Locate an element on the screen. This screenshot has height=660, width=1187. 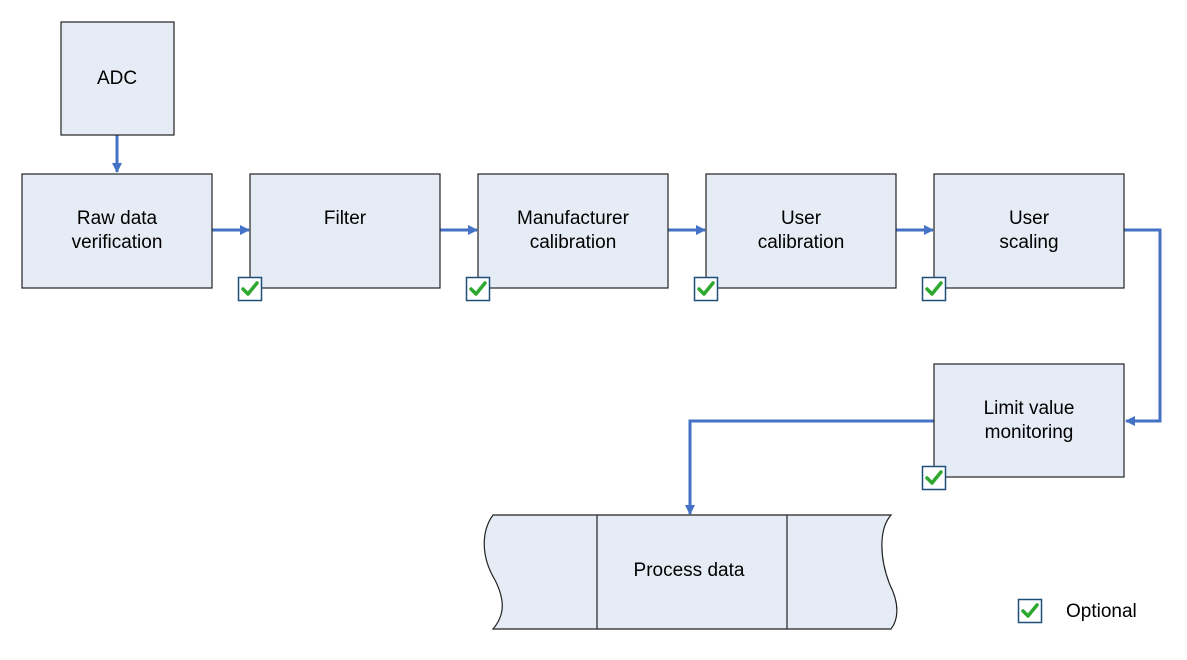
optional-check-icon-limit is located at coordinates (934, 478).